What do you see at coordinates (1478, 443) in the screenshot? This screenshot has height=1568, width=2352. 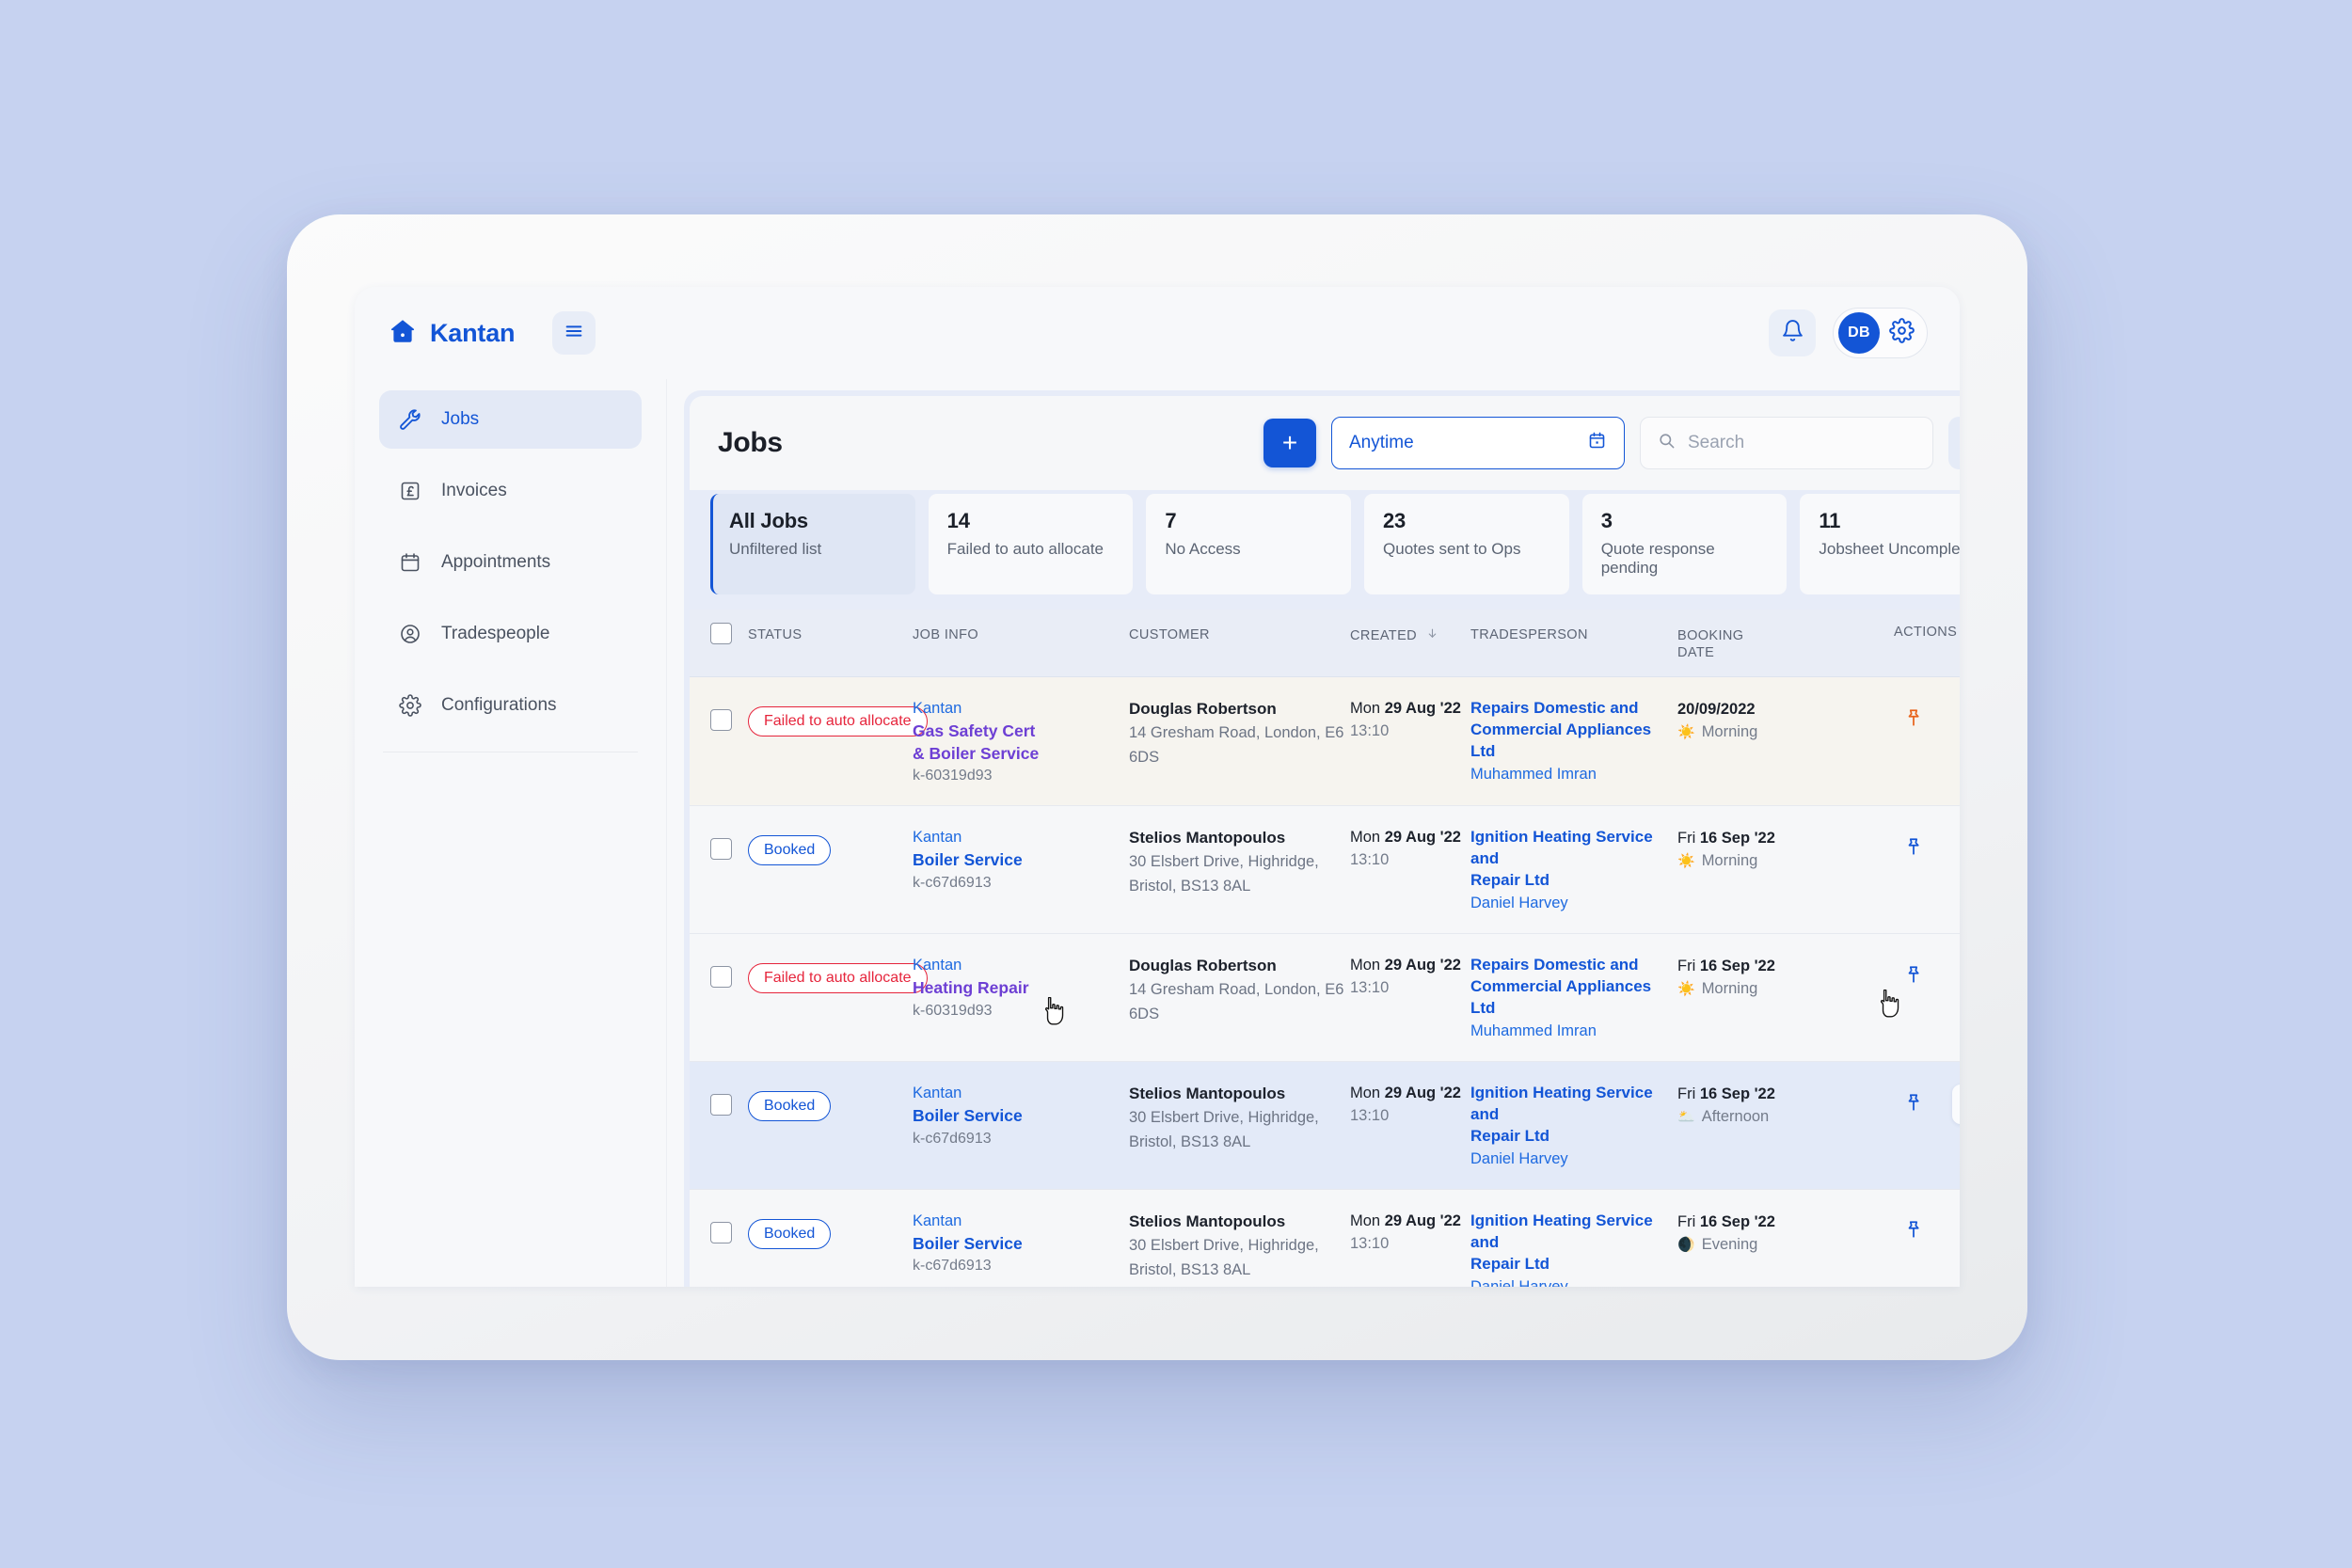 I see `date-range-select: Anytime` at bounding box center [1478, 443].